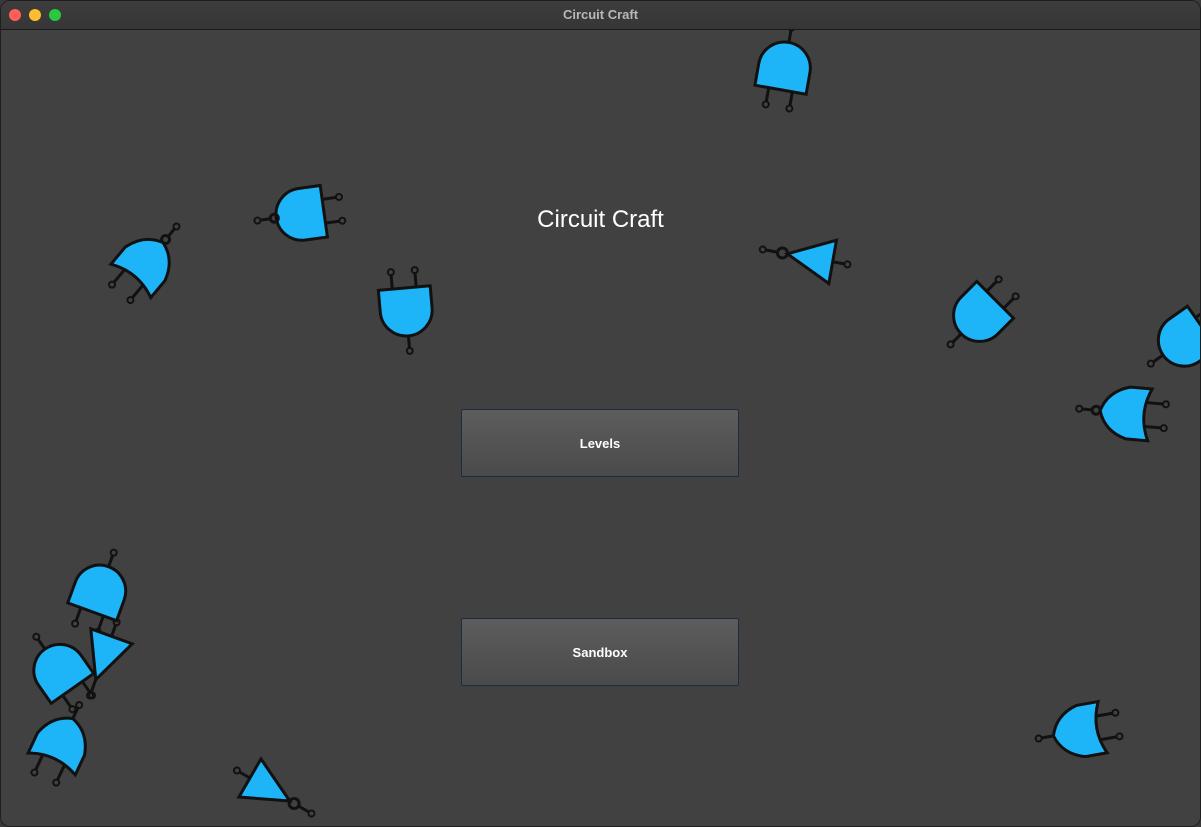 Image resolution: width=1201 pixels, height=827 pixels. I want to click on sandbox-button: Sandbox, so click(600, 652).